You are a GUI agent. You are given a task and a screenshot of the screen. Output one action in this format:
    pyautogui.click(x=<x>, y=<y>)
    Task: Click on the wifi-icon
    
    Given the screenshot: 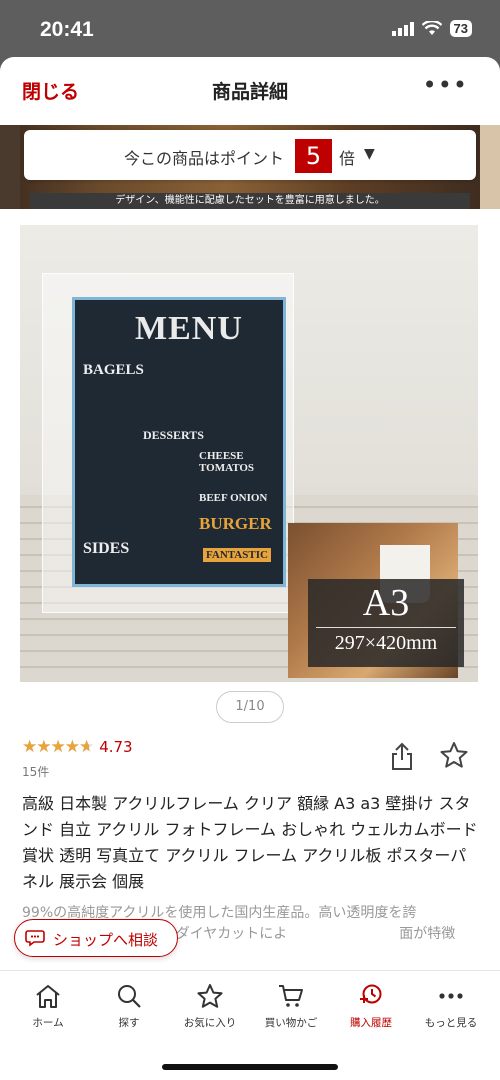 What is the action you would take?
    pyautogui.click(x=431, y=28)
    